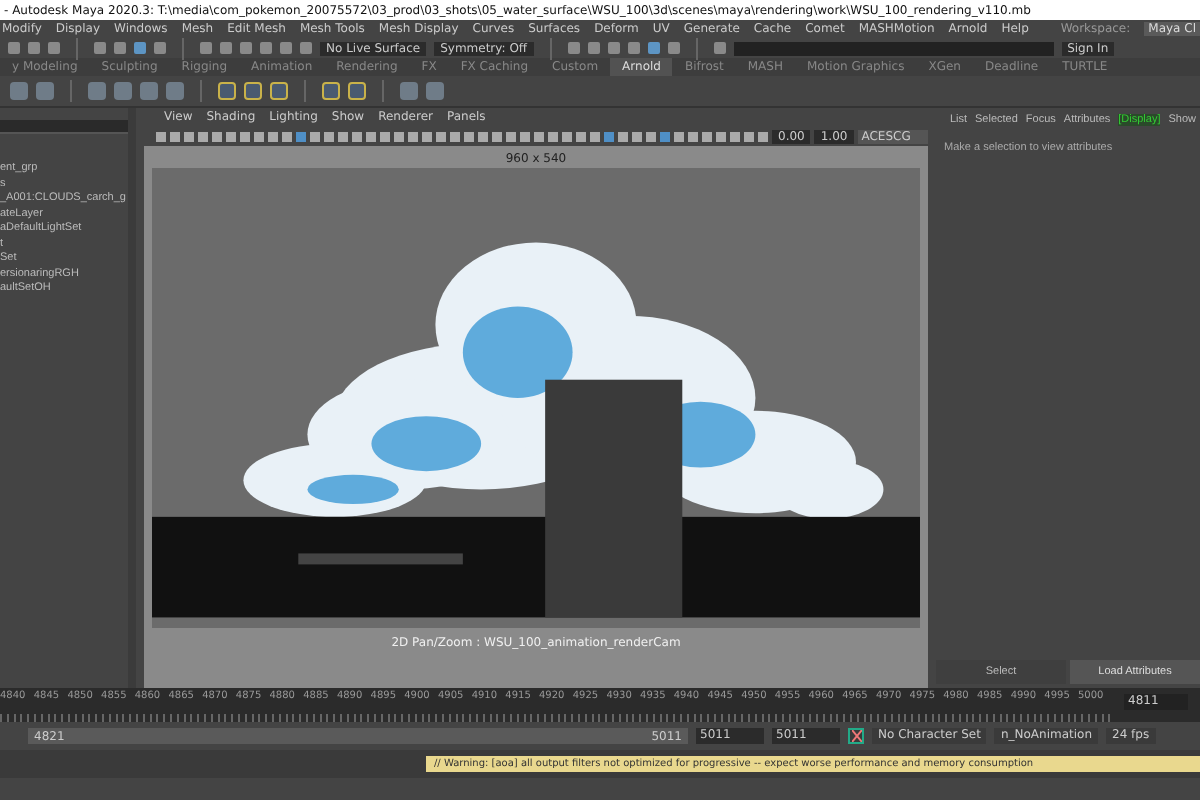 The width and height of the screenshot is (1200, 800). What do you see at coordinates (893, 48) in the screenshot?
I see `input-field` at bounding box center [893, 48].